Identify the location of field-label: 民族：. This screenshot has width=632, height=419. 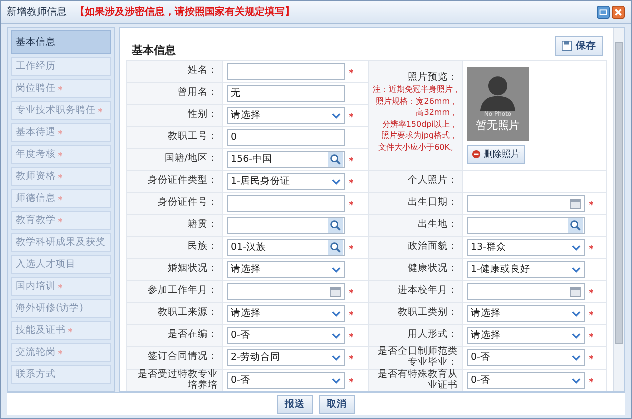
(174, 247).